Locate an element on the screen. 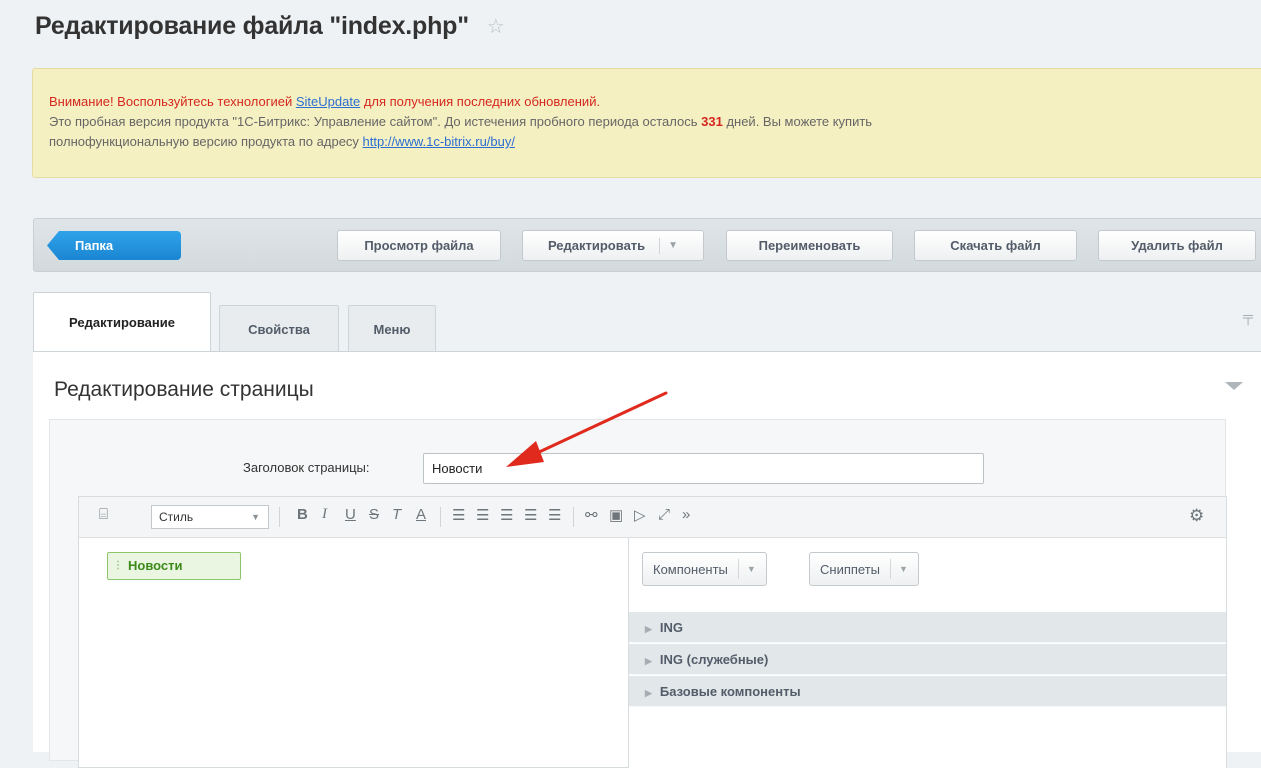 The height and width of the screenshot is (768, 1261). trial-text-end: дней. Вы можете купить is located at coordinates (797, 121).